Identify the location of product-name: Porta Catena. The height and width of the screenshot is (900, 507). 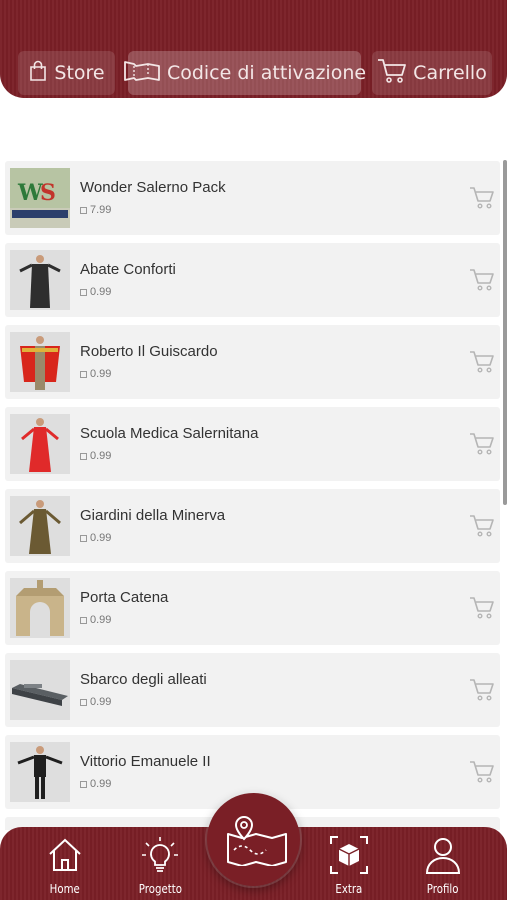
(124, 597).